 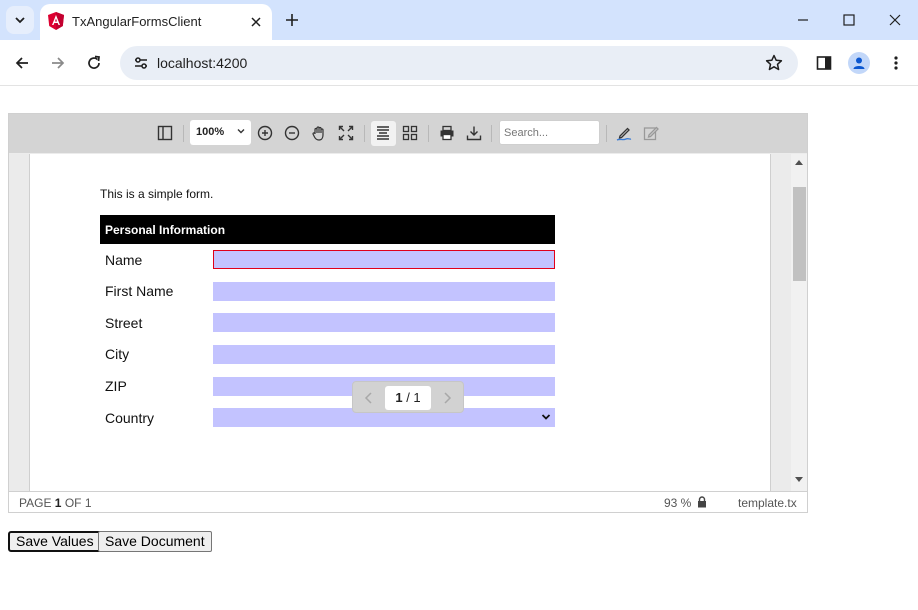 What do you see at coordinates (210, 132) in the screenshot?
I see `zoom-value: 100%` at bounding box center [210, 132].